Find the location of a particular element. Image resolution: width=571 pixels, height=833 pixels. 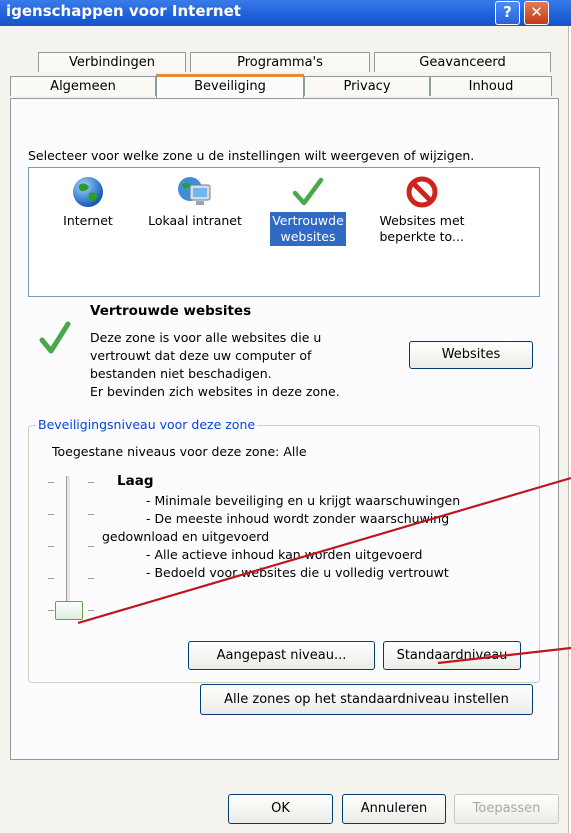

tab-verbindingen: Verbindingen is located at coordinates (112, 62).